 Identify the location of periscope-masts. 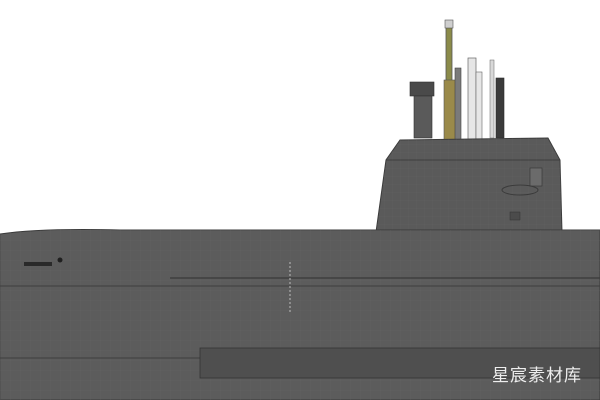
(457, 81).